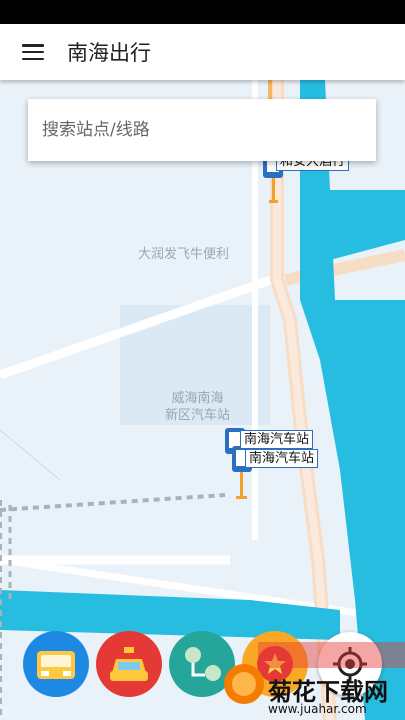 This screenshot has height=720, width=405. I want to click on bus-icon, so click(56, 665).